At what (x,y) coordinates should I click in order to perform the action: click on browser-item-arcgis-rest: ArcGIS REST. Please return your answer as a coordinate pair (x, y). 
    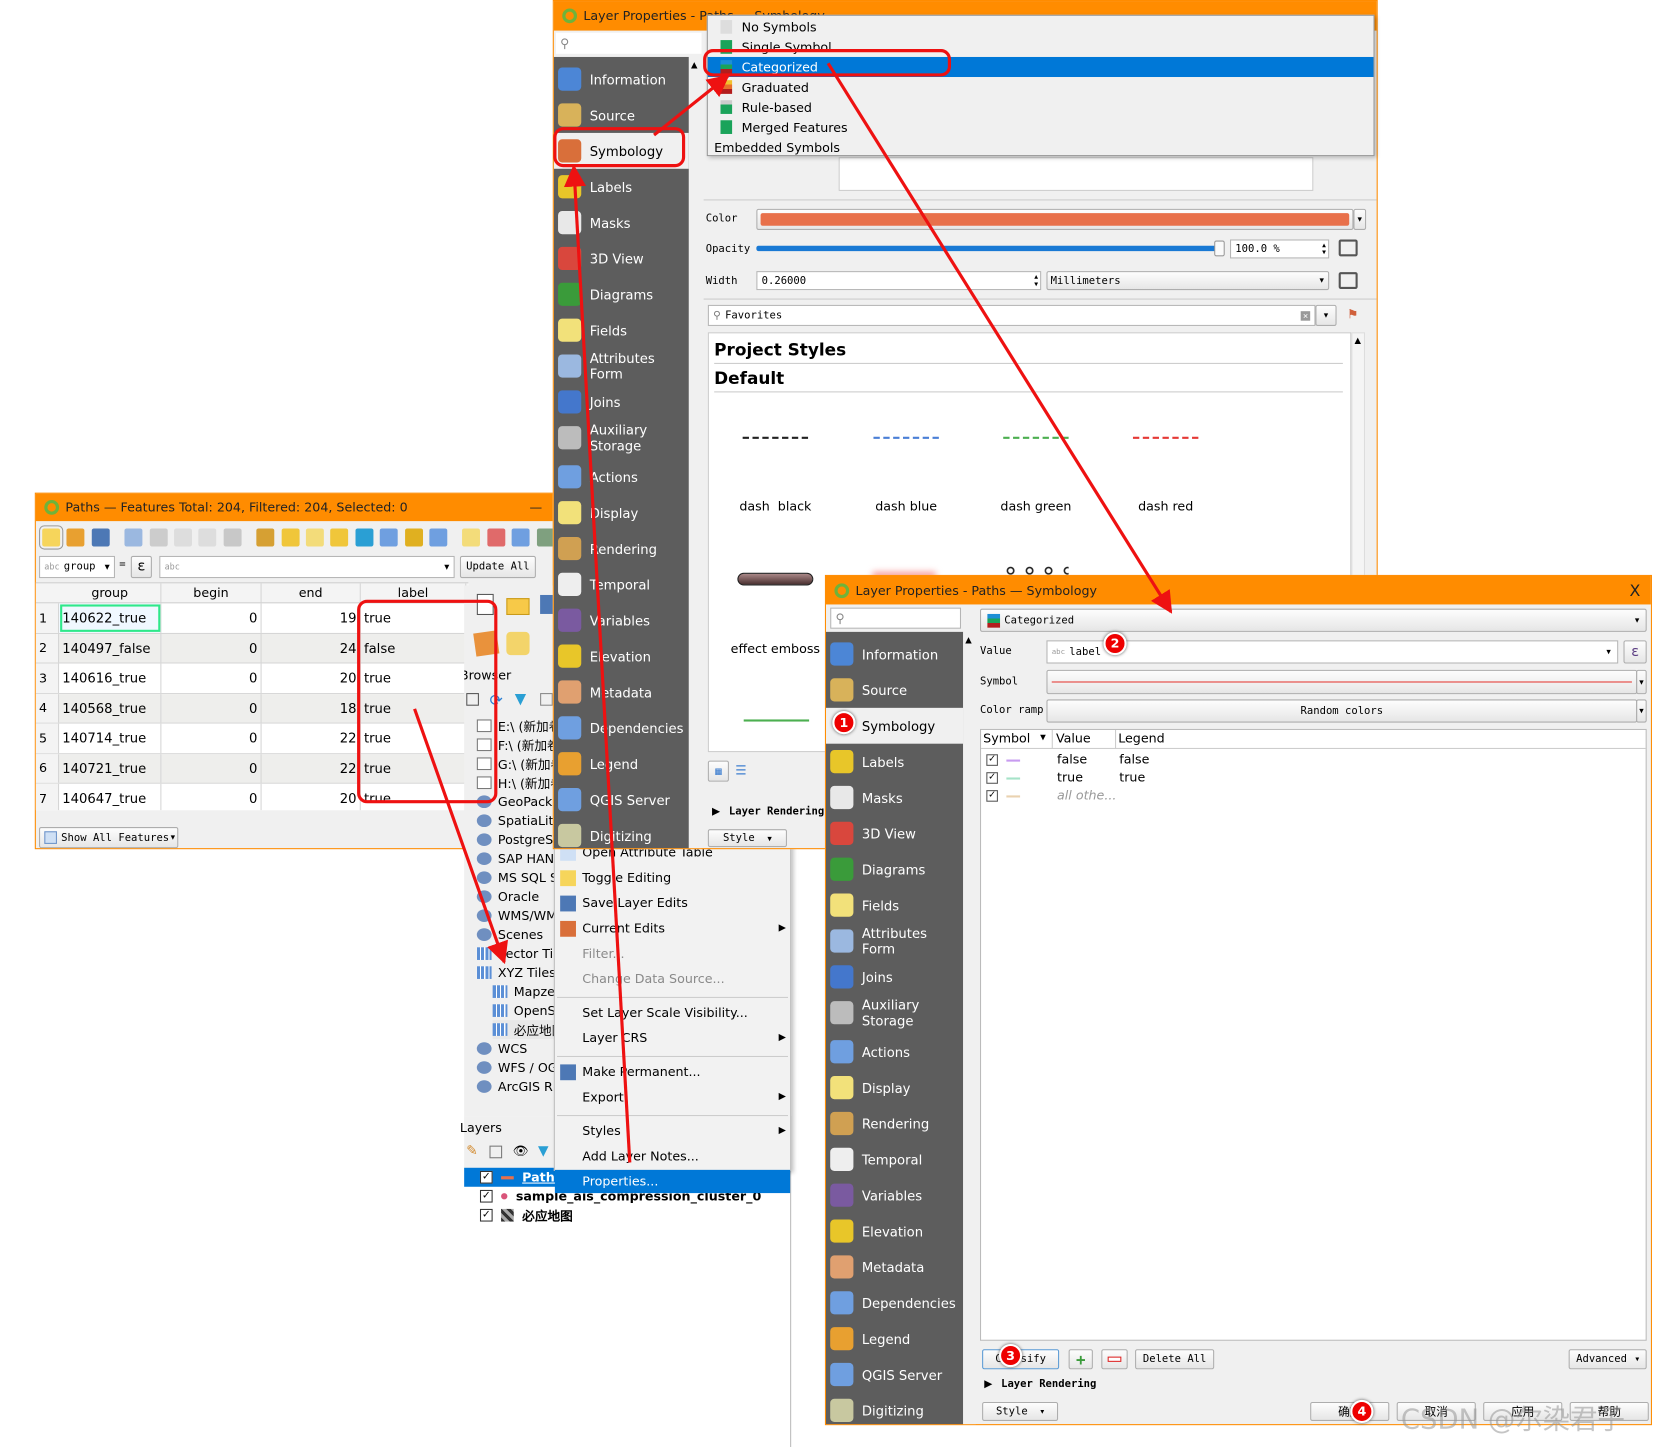
    Looking at the image, I should click on (515, 1086).